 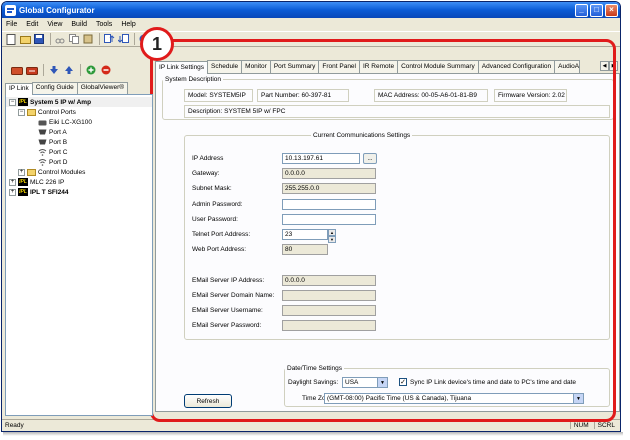 I want to click on tab-ip-link-settings: IP Link Settings, so click(x=182, y=67).